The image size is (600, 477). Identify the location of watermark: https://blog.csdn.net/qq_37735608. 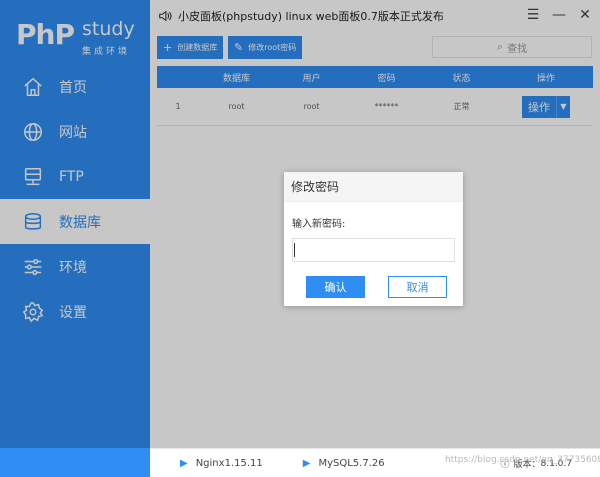
(522, 460).